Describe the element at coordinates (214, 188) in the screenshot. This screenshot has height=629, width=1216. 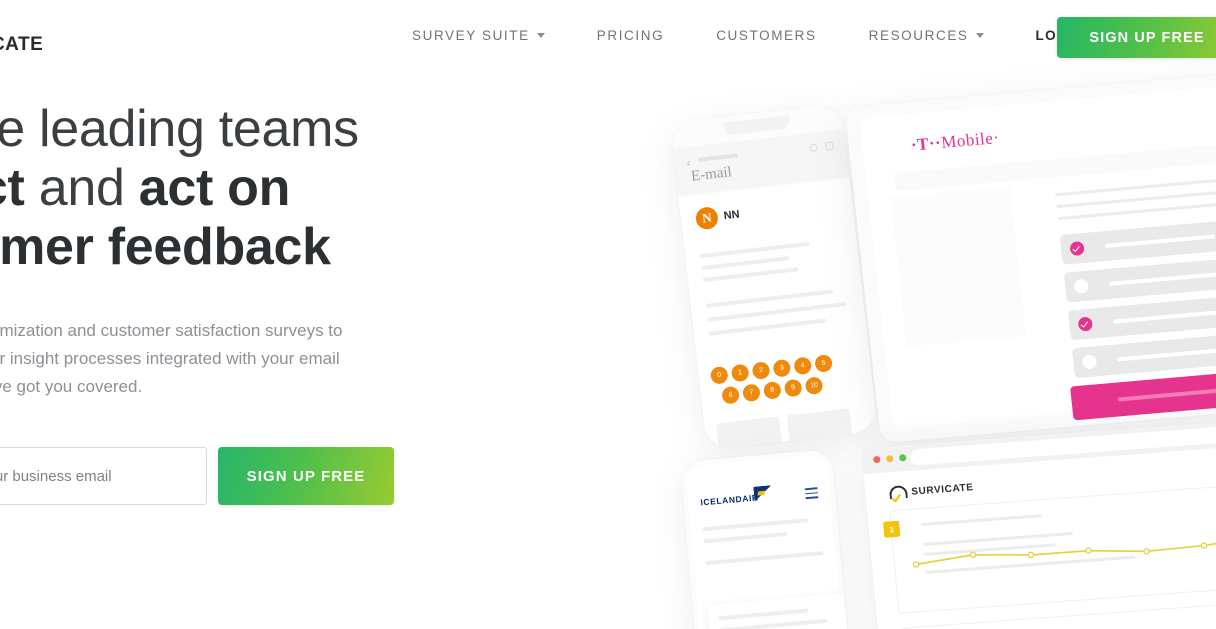
I see `headline-bold-acton: act on` at that location.